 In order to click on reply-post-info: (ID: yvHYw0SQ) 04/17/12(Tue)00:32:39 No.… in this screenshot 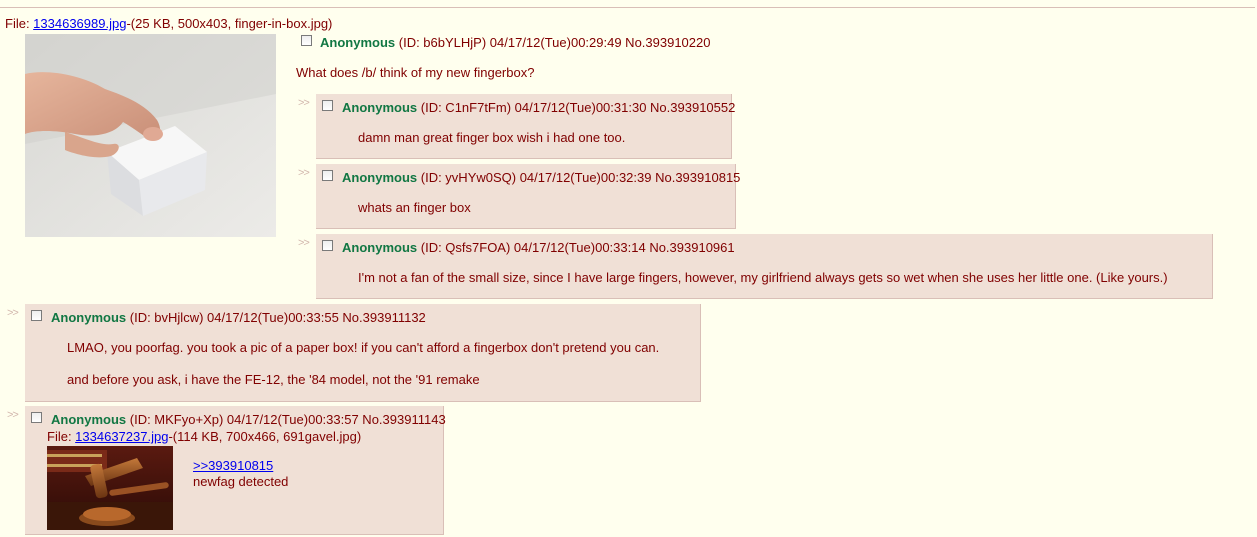, I will do `click(580, 177)`.